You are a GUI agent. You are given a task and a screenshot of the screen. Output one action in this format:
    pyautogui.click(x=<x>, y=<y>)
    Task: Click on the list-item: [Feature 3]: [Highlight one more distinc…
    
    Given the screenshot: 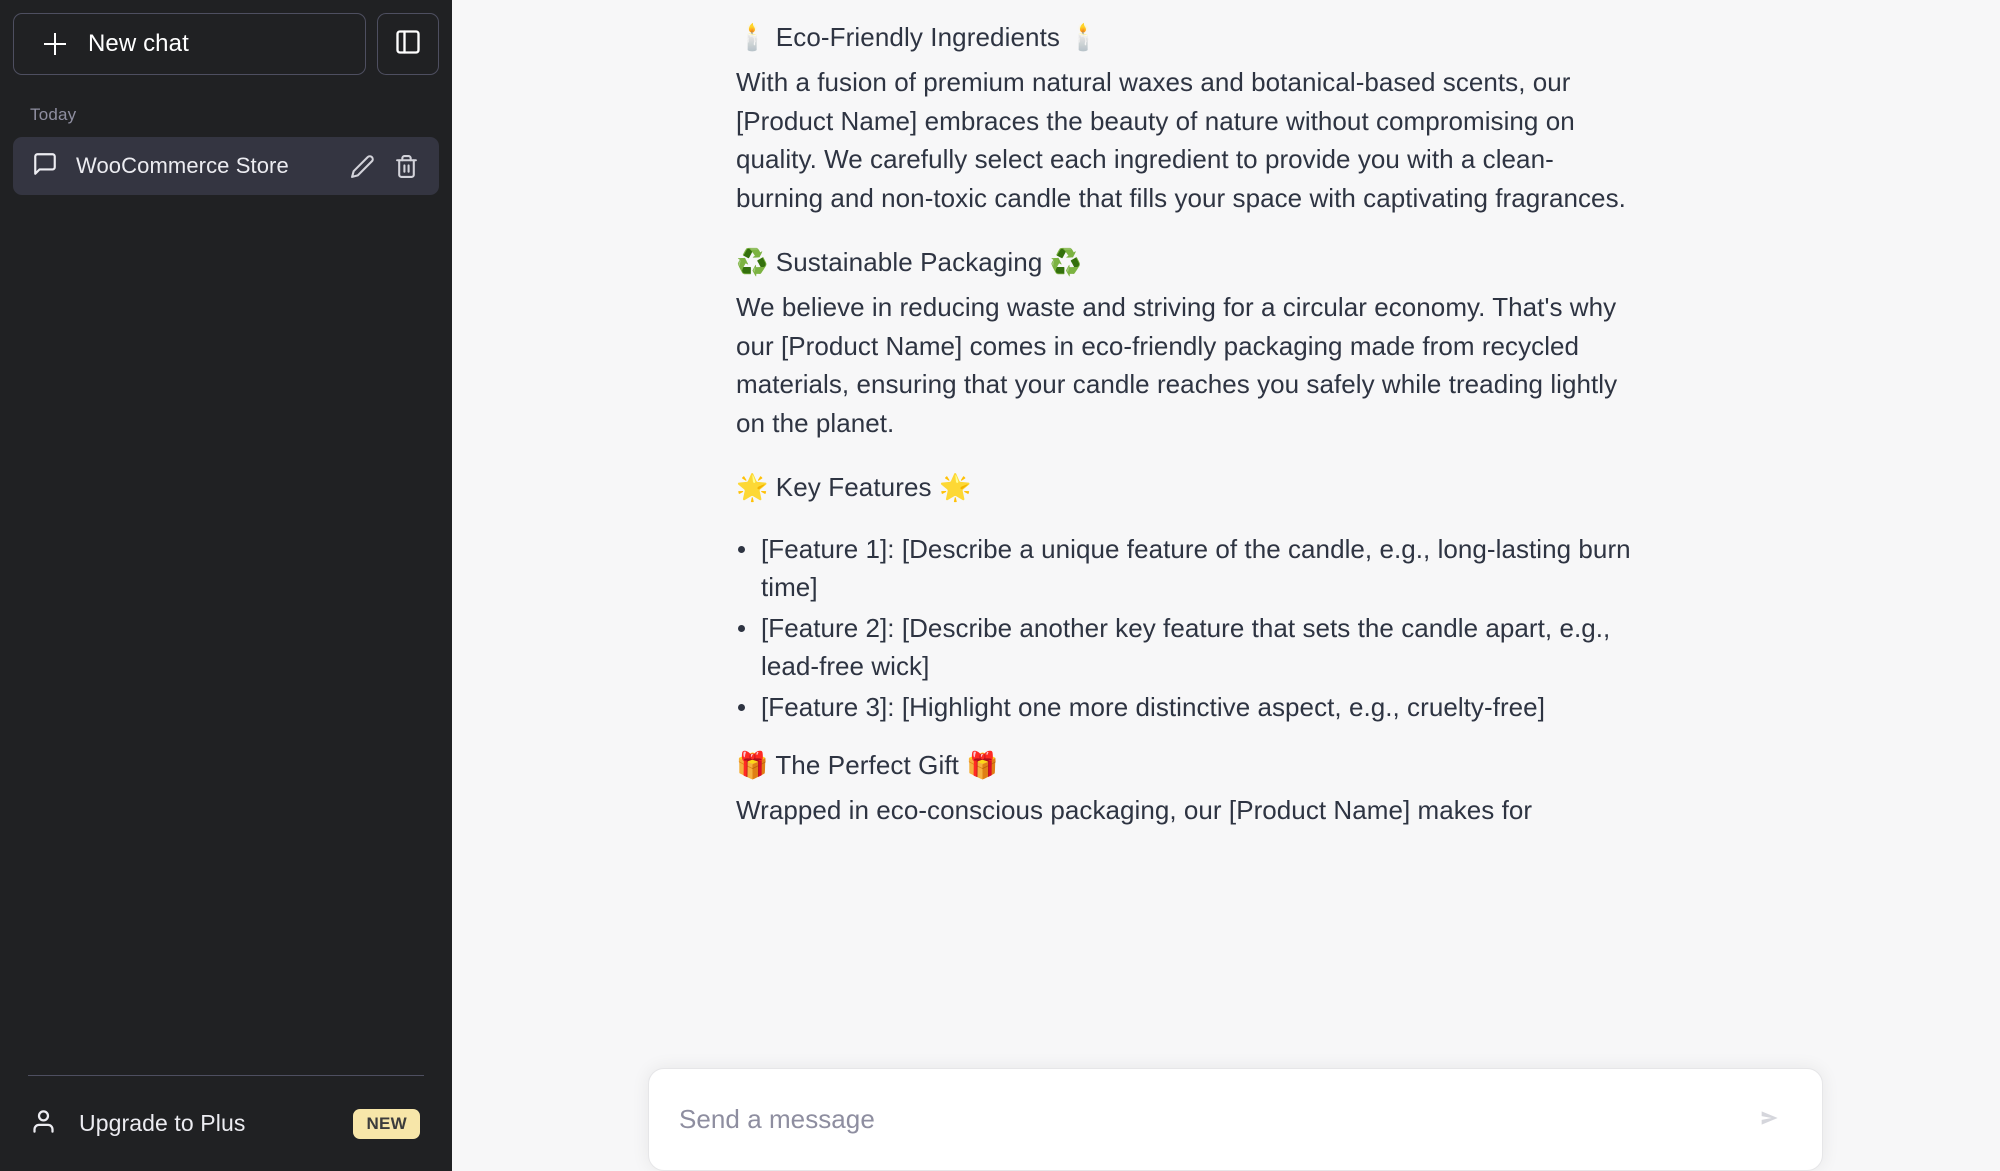 What is the action you would take?
    pyautogui.click(x=1186, y=707)
    